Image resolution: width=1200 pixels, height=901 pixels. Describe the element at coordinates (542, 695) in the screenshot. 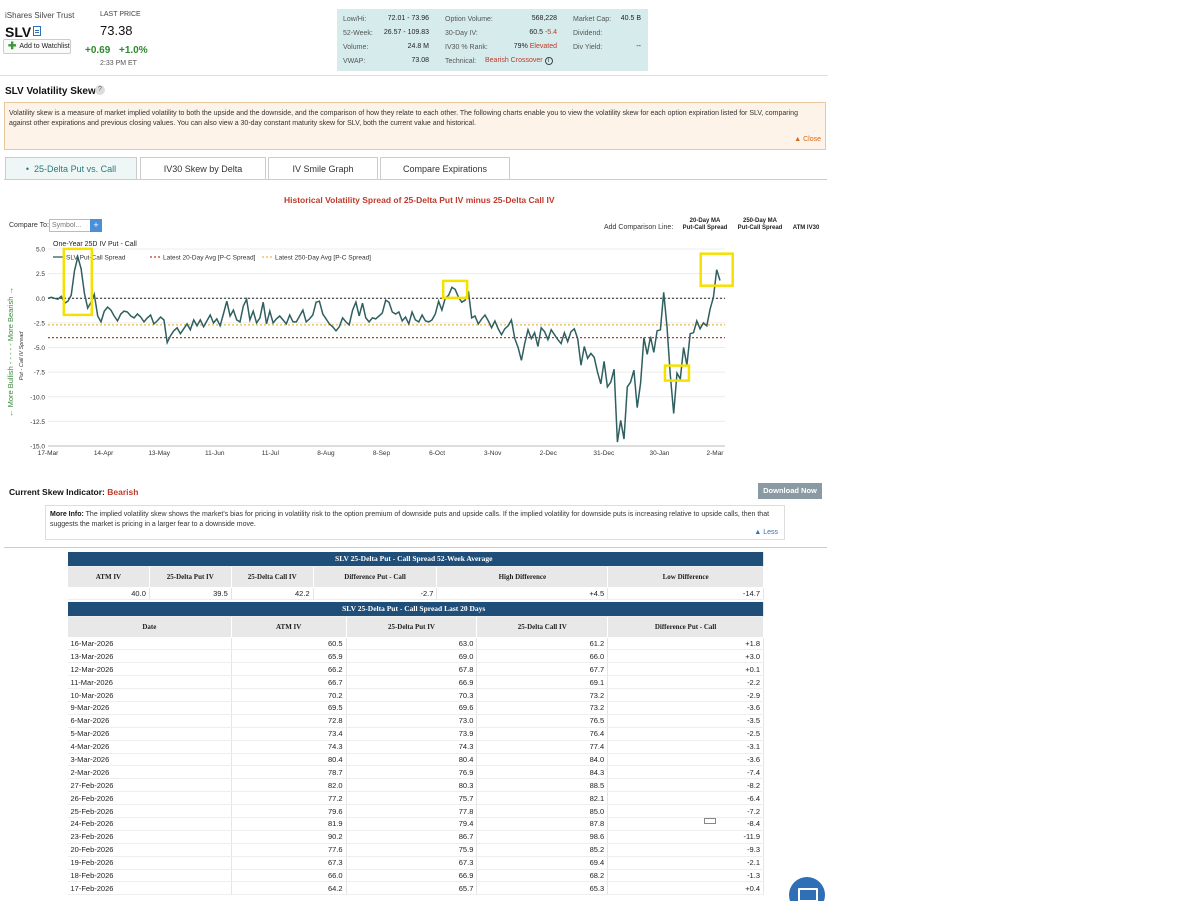

I see `value-cell: 73.2` at that location.